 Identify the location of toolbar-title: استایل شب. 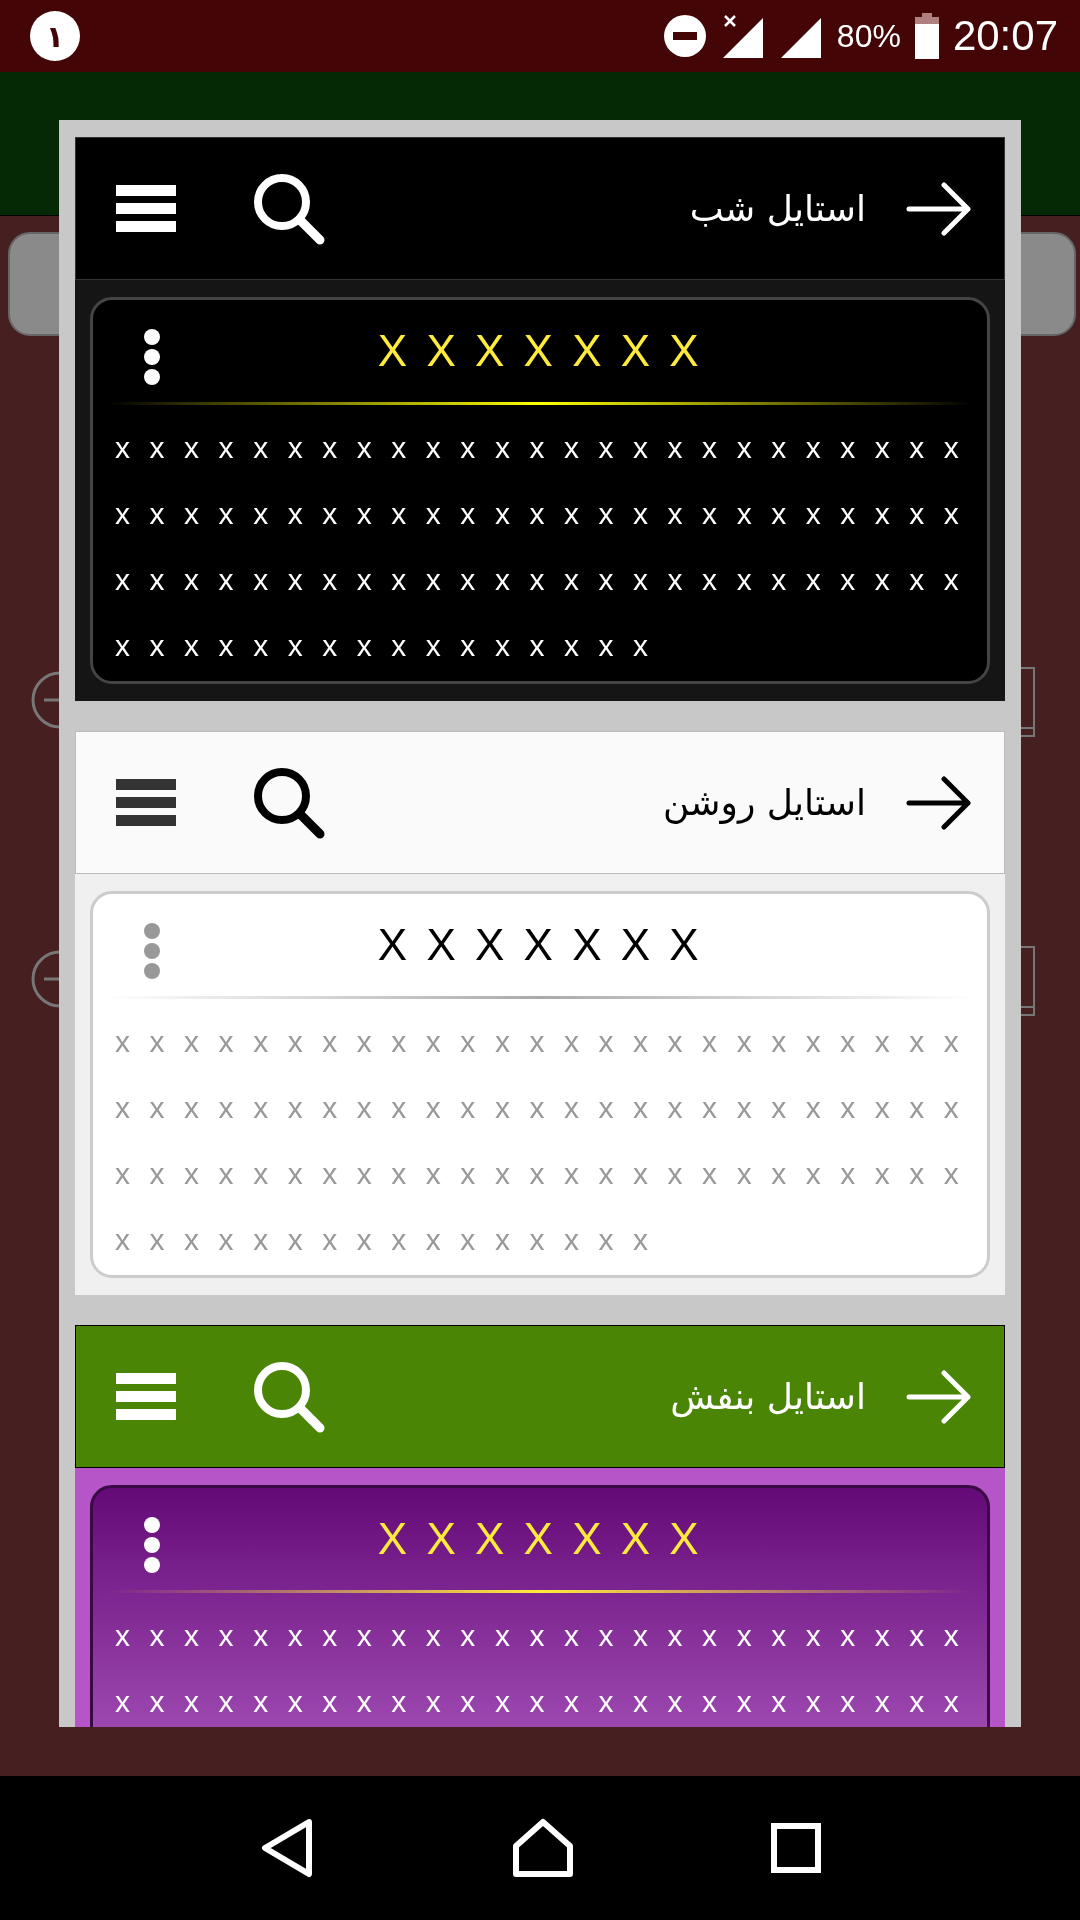
(777, 208).